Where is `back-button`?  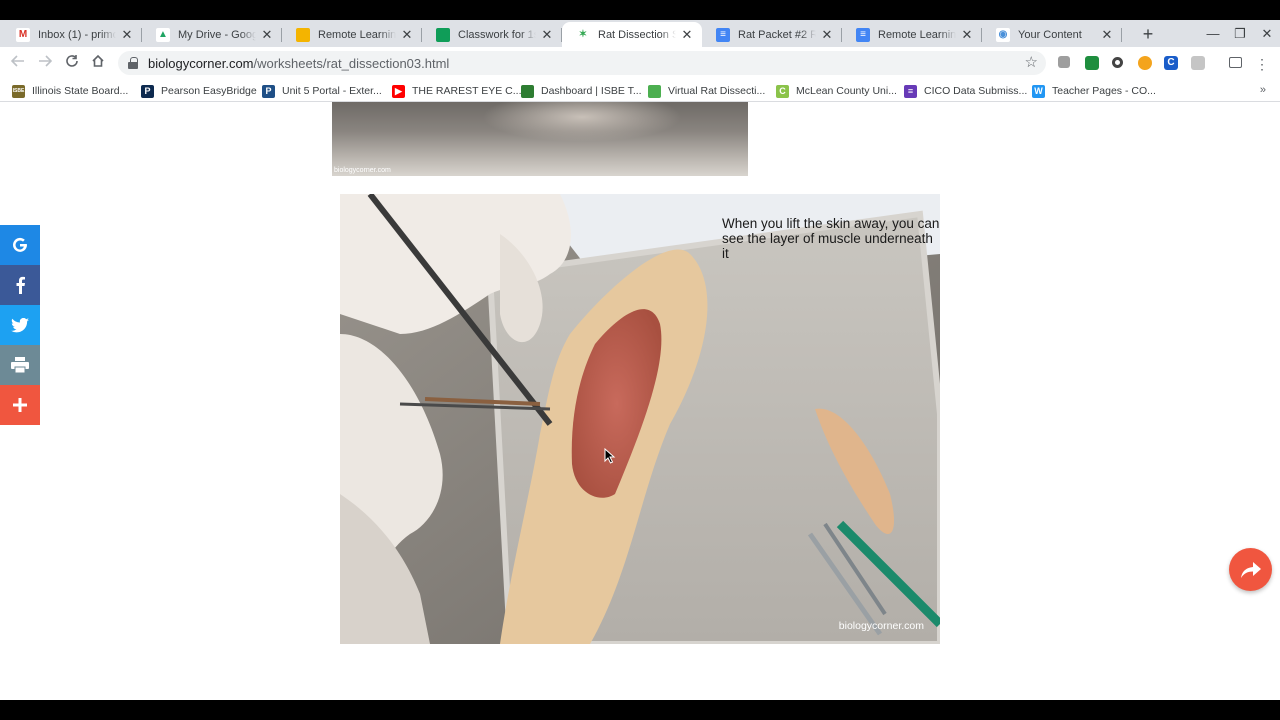 back-button is located at coordinates (18, 64).